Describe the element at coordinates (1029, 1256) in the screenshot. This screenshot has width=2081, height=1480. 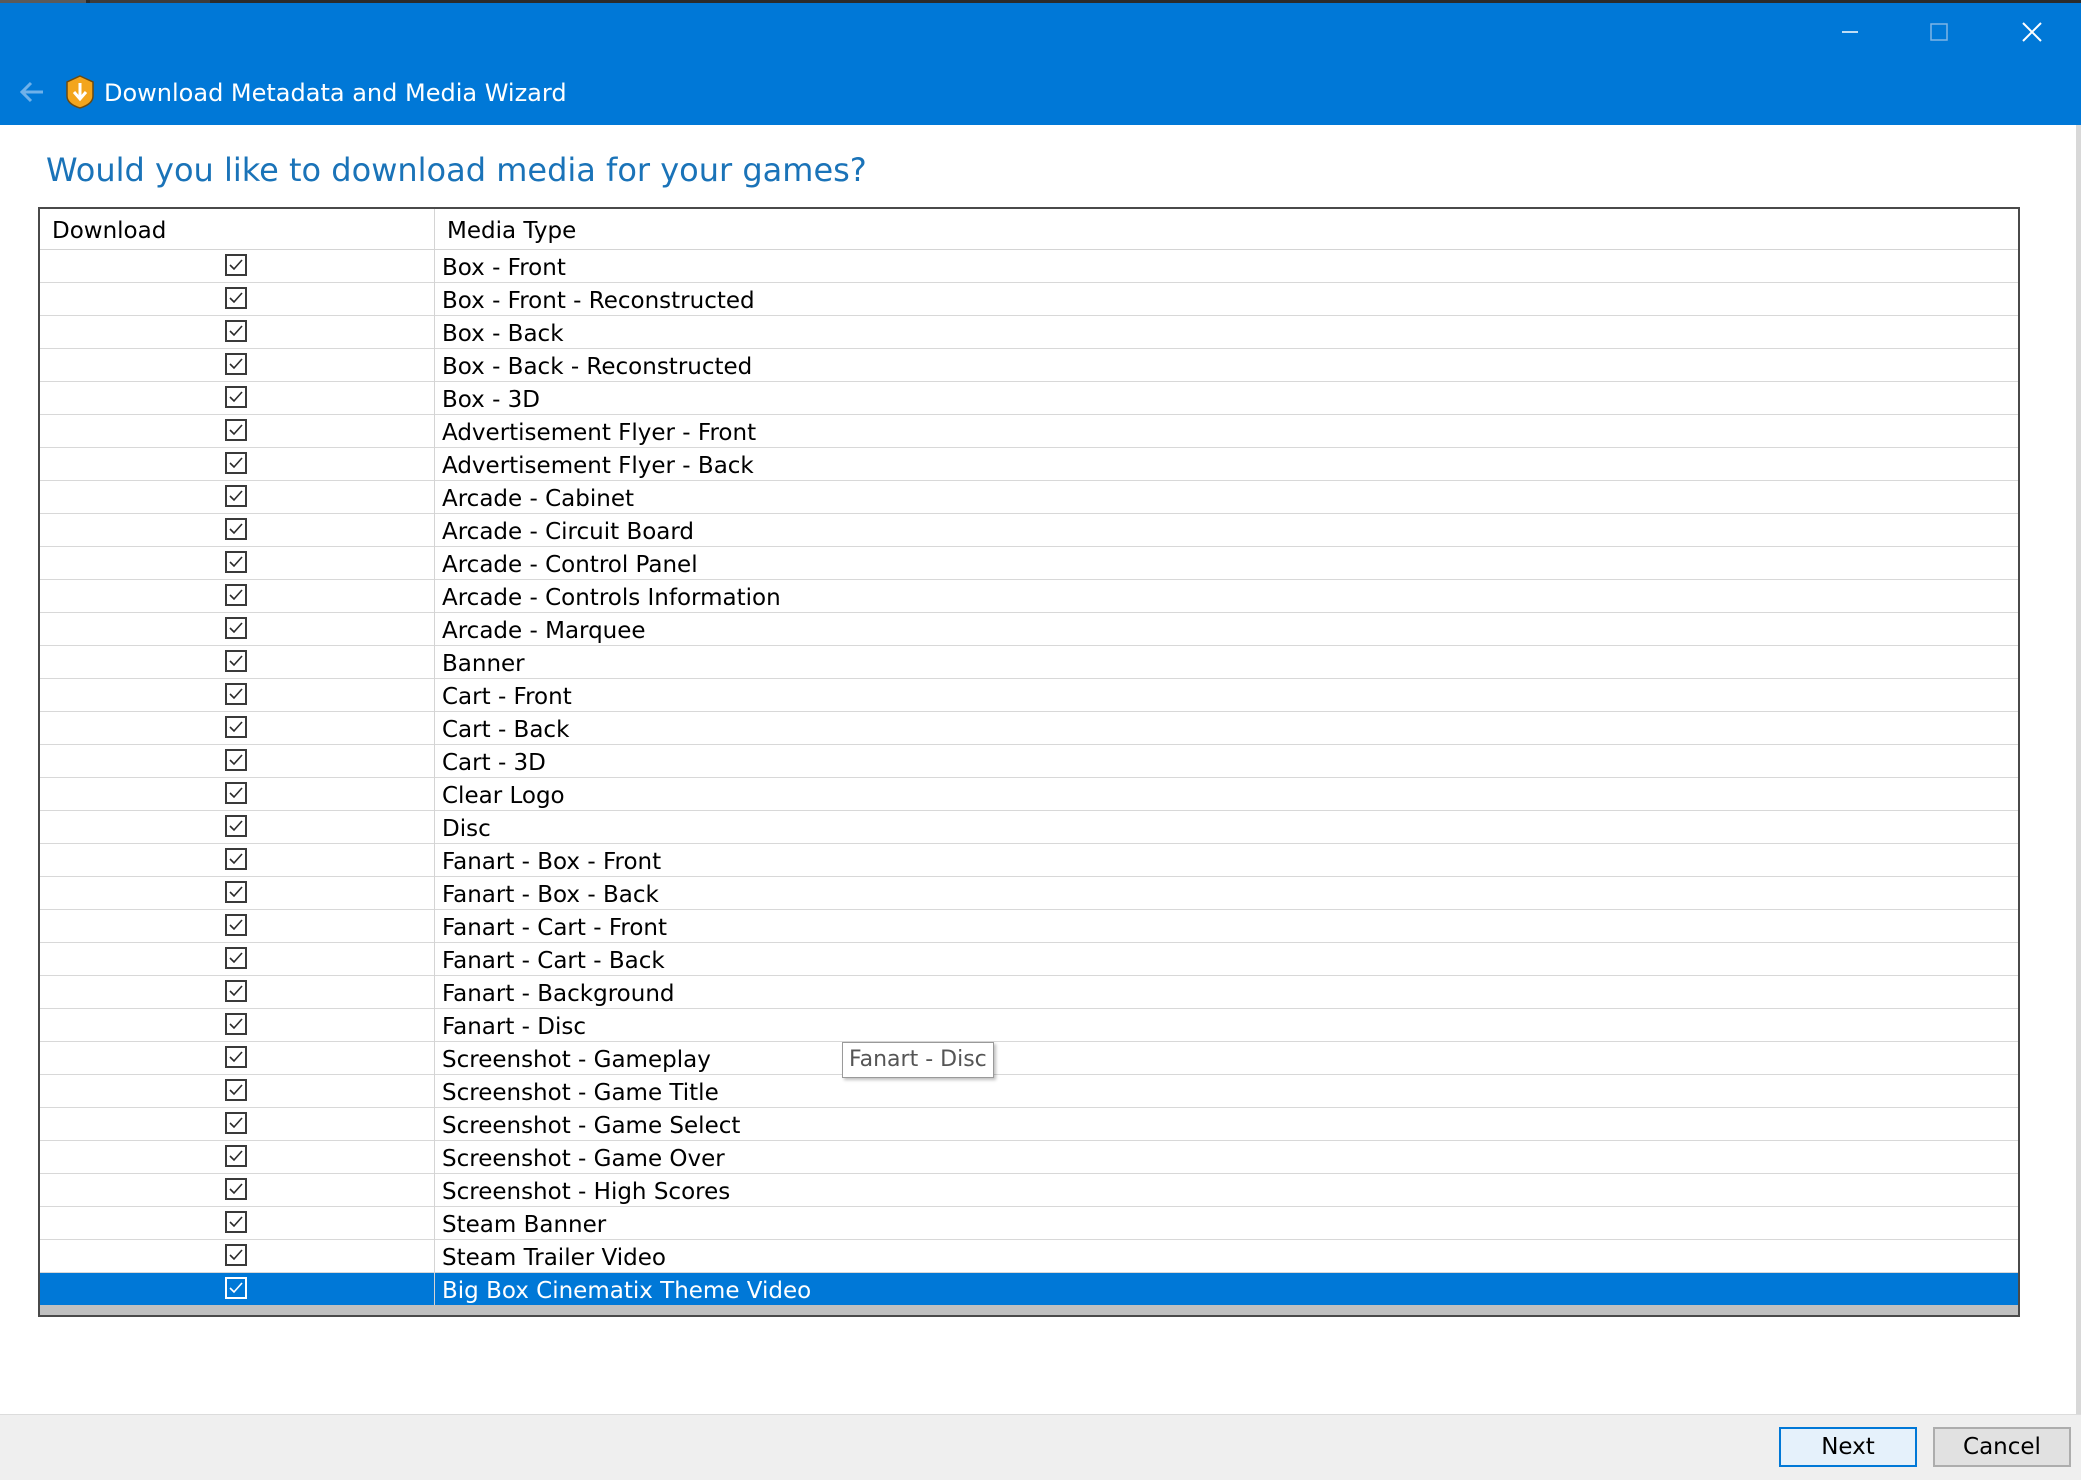
I see `table-row: Steam Trailer Video` at that location.